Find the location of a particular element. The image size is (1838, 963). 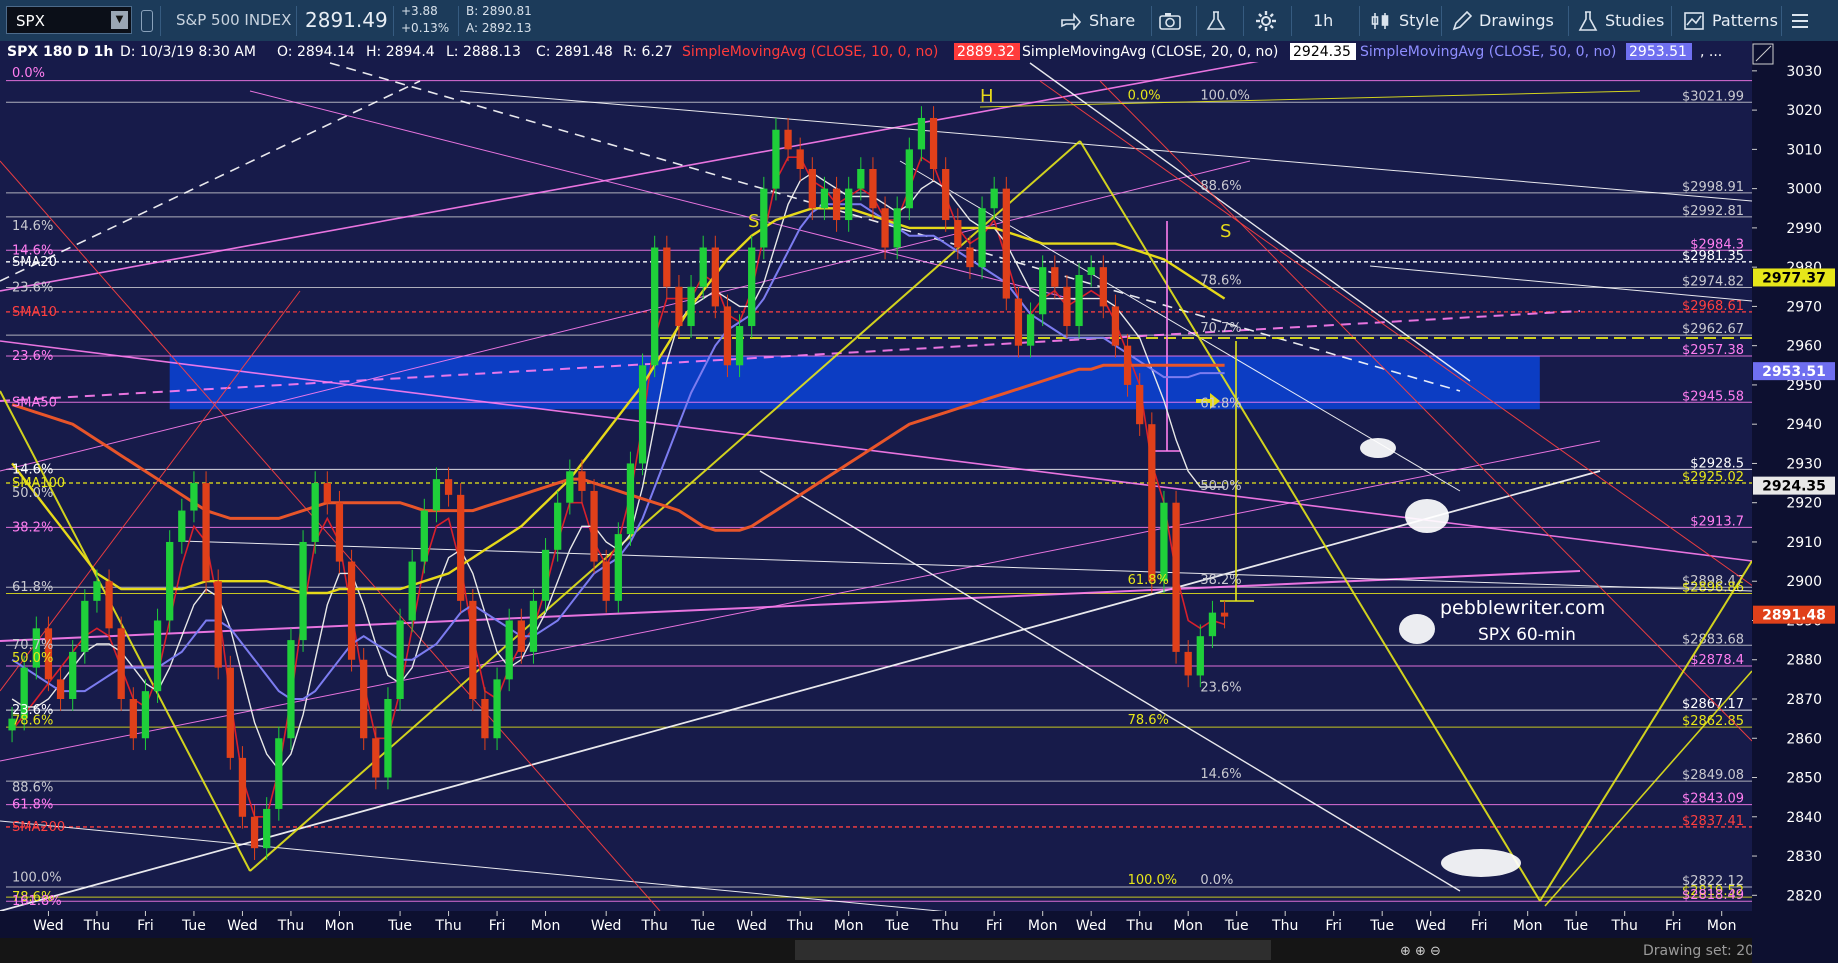

scrollbar-thumb is located at coordinates (1033, 950).